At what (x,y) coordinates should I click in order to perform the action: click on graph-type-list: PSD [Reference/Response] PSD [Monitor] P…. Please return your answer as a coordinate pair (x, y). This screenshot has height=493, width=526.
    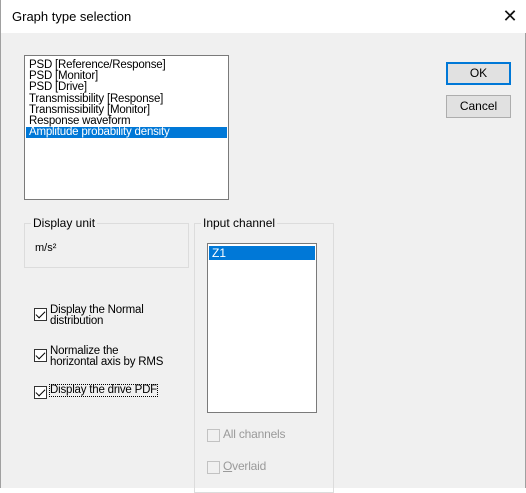
    Looking at the image, I should click on (126, 127).